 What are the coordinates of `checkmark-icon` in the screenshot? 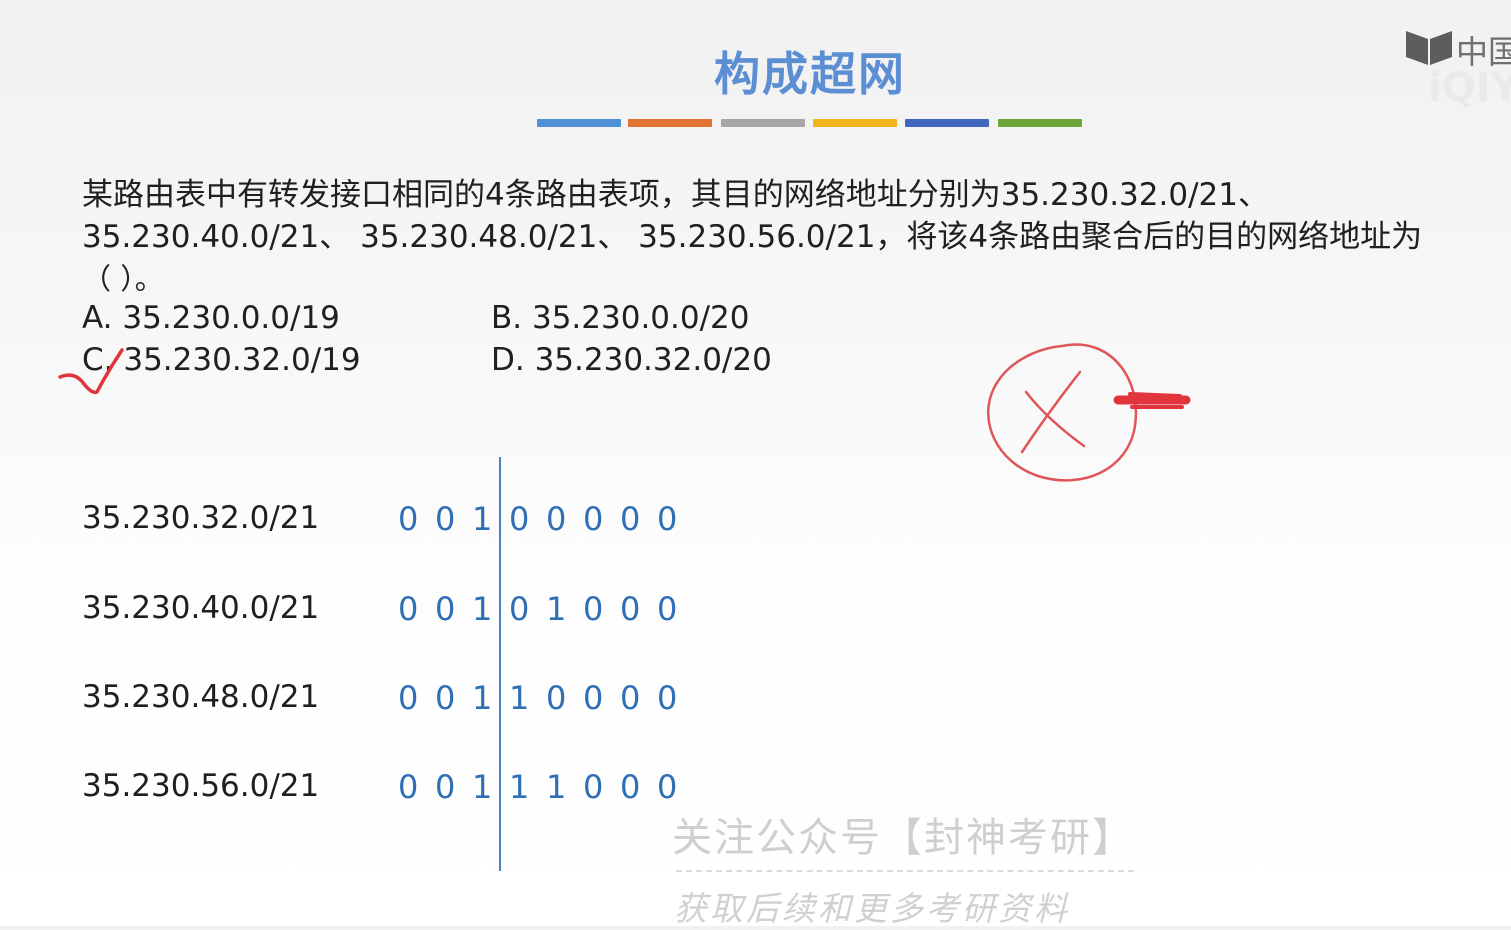 It's located at (91, 371).